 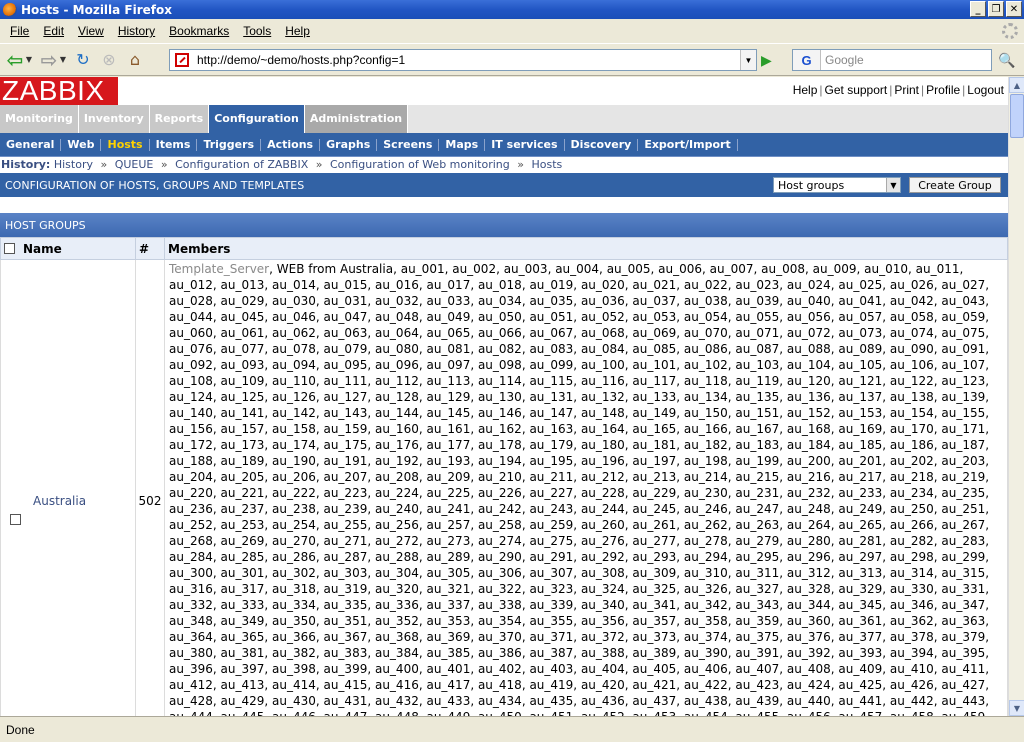 What do you see at coordinates (335, 269) in the screenshot?
I see `web-member-link: WEB from Australia` at bounding box center [335, 269].